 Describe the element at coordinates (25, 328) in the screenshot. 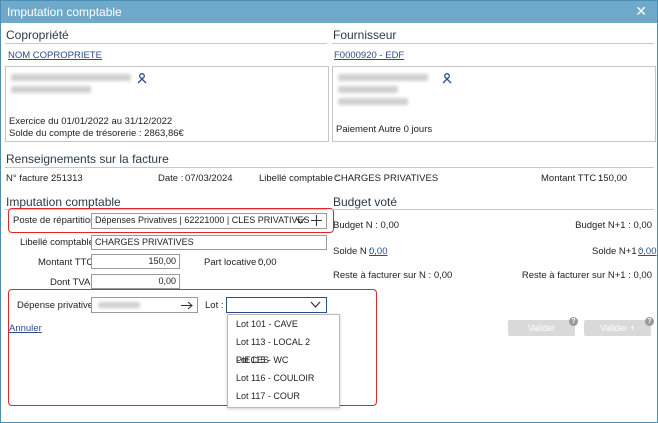

I see `annuler-link: Annuler` at that location.